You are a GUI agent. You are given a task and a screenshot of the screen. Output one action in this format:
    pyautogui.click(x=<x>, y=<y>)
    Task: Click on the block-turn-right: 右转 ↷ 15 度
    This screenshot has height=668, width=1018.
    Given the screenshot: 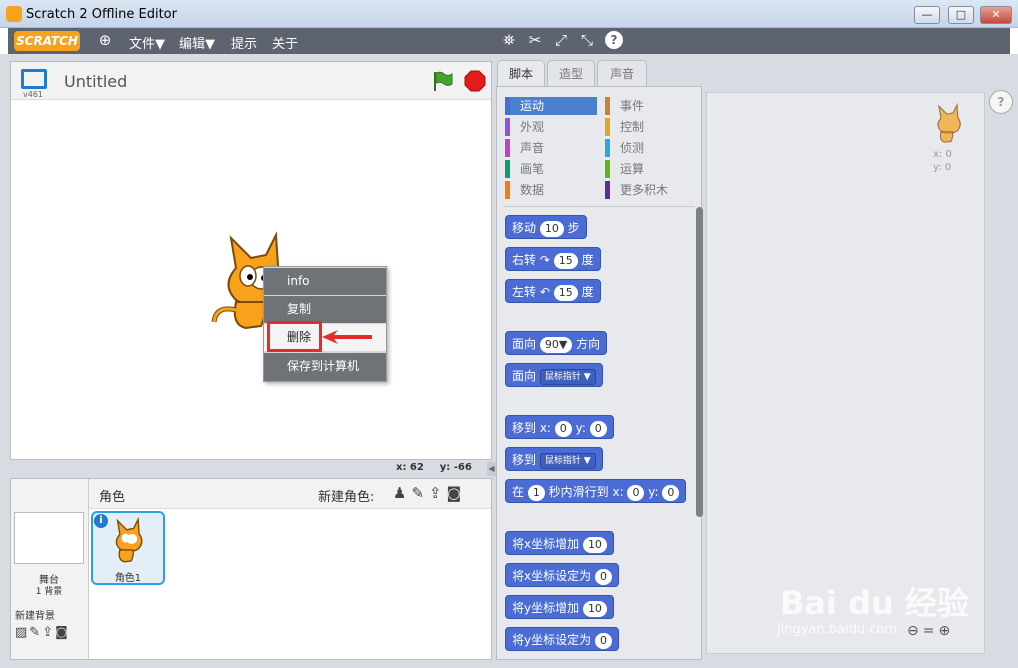 What is the action you would take?
    pyautogui.click(x=553, y=259)
    